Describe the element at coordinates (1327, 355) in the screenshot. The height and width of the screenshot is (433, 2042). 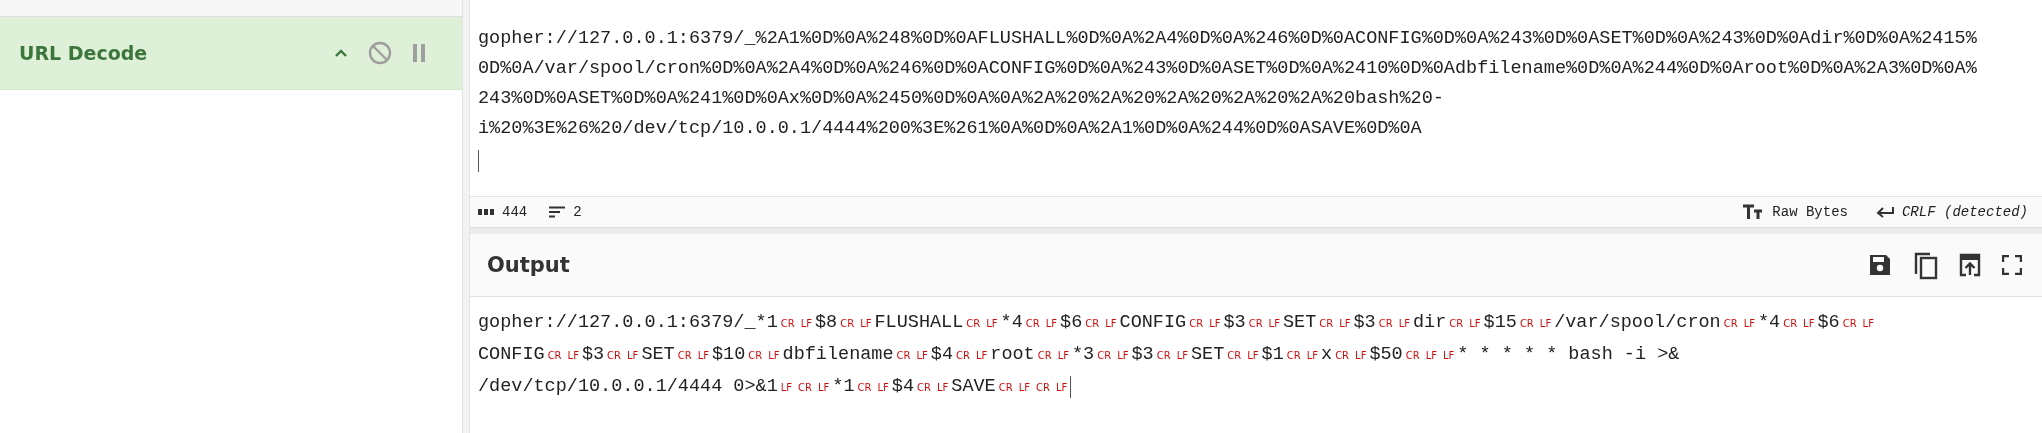
I see `output-text: x` at that location.